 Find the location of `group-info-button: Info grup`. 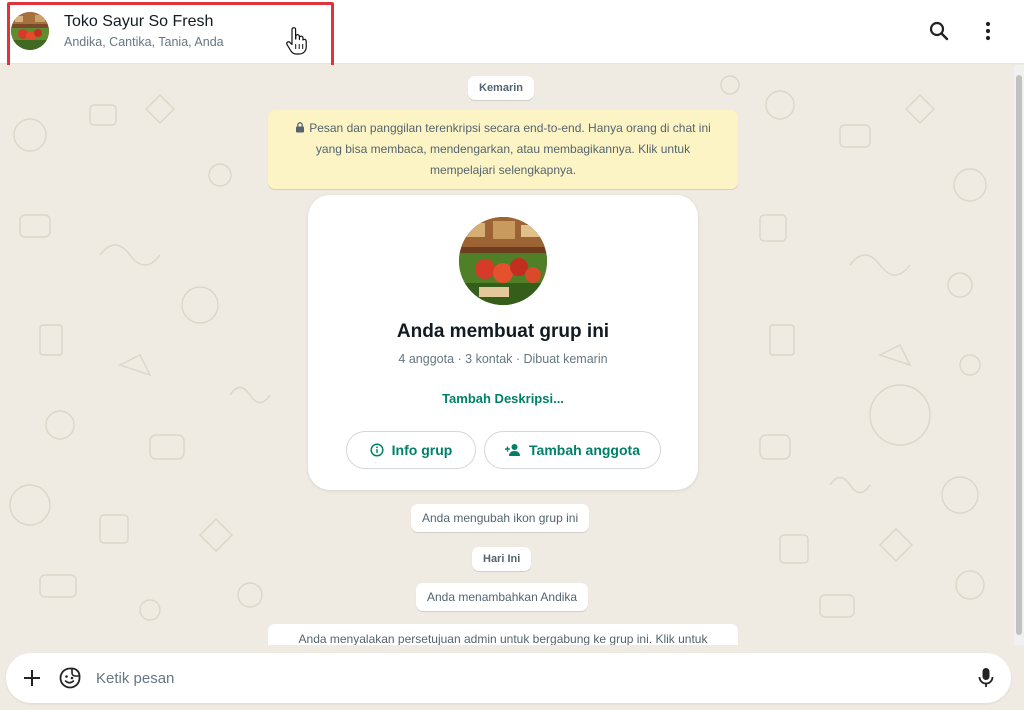

group-info-button: Info grup is located at coordinates (411, 450).